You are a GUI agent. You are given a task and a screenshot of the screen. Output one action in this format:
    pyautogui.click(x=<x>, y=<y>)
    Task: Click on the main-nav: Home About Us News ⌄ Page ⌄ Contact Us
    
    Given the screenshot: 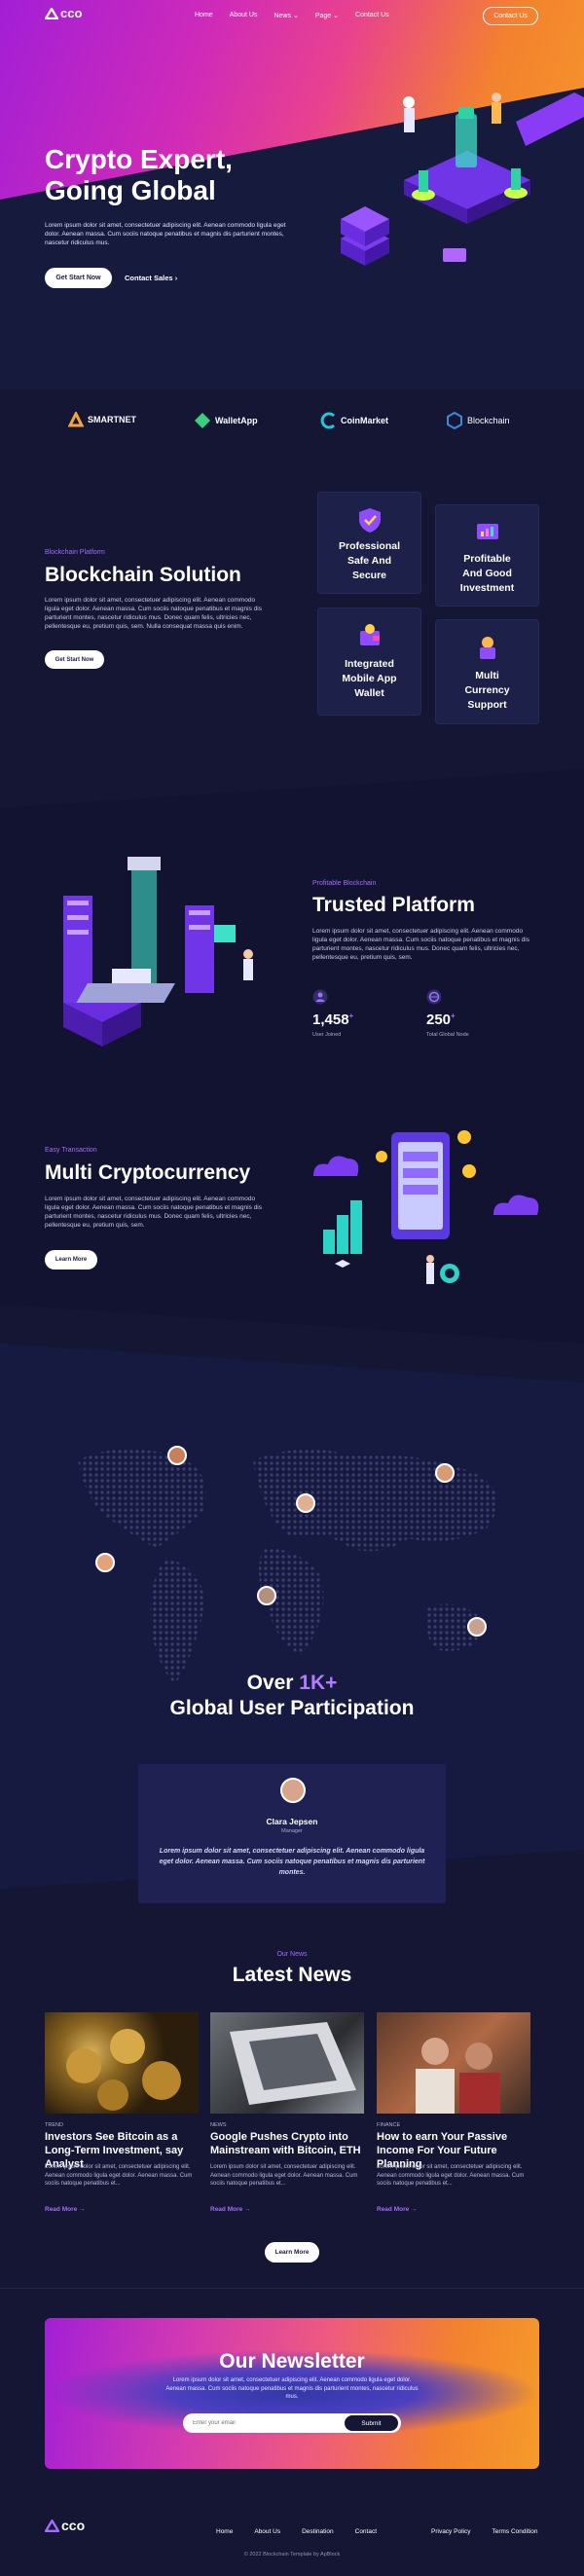 What is the action you would take?
    pyautogui.click(x=292, y=15)
    